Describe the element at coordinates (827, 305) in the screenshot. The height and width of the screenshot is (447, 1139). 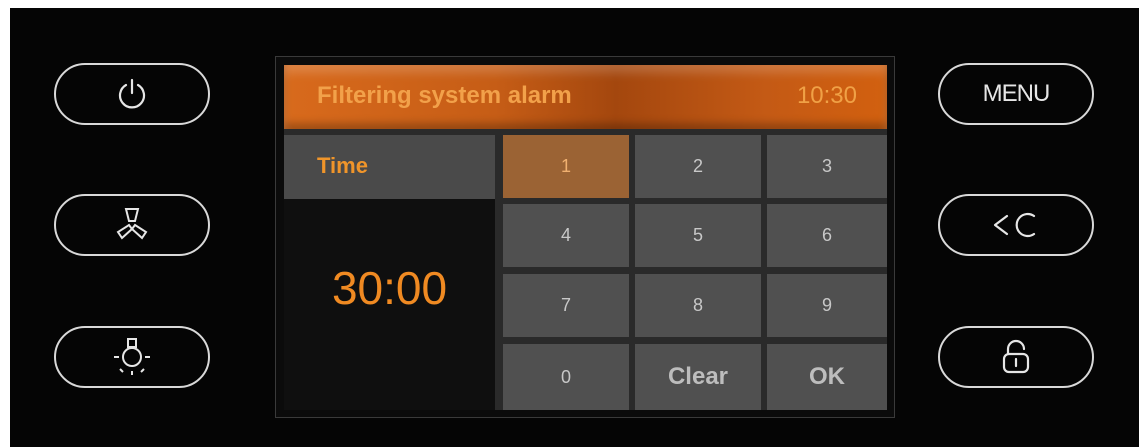
I see `key-9: 9` at that location.